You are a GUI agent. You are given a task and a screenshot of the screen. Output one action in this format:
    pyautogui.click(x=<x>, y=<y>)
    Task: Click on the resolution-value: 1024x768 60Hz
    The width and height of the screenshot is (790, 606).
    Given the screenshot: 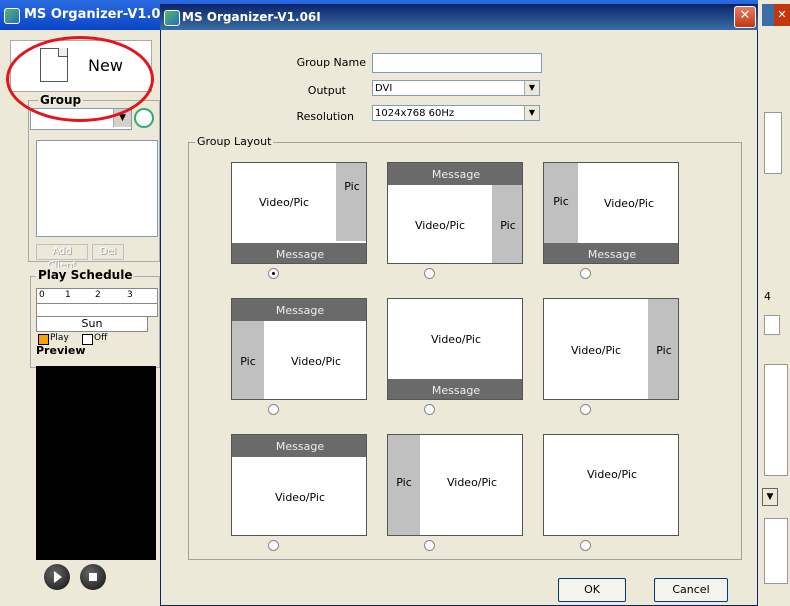 What is the action you would take?
    pyautogui.click(x=415, y=113)
    